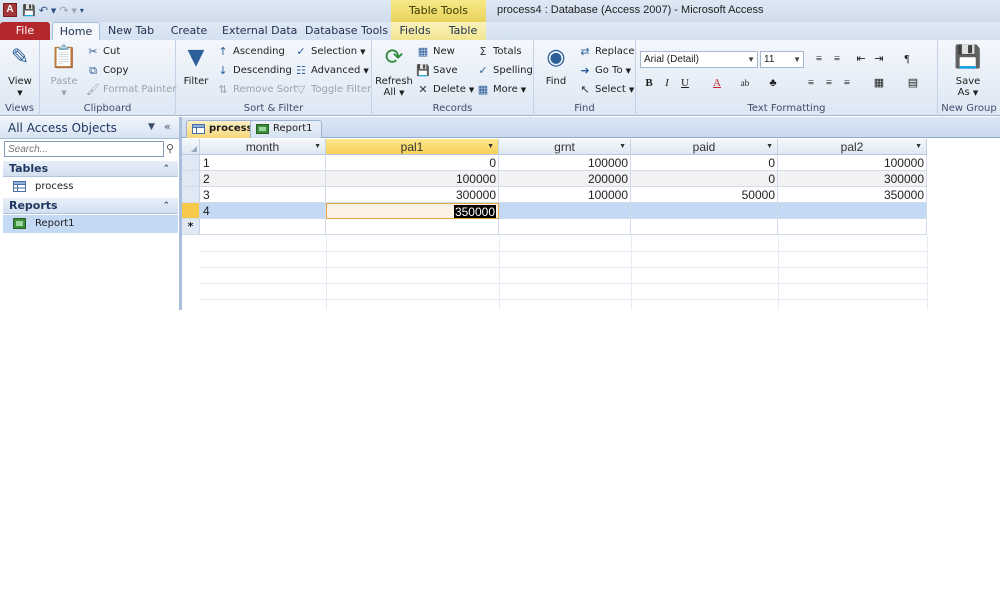 The width and height of the screenshot is (1000, 595). Describe the element at coordinates (63, 11) in the screenshot. I see `redo-icon: ↷` at that location.